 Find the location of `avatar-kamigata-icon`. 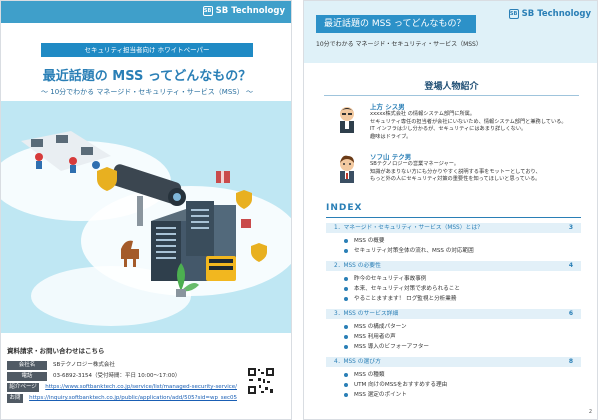

avatar-kamigata-icon is located at coordinates (347, 120).